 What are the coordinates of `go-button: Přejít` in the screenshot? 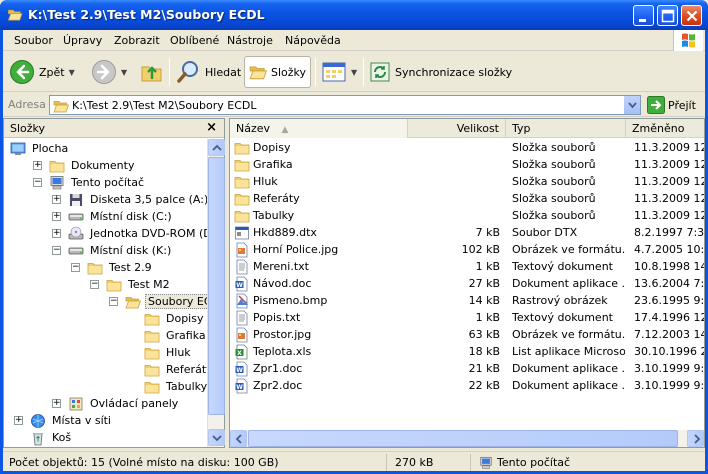 It's located at (671, 105).